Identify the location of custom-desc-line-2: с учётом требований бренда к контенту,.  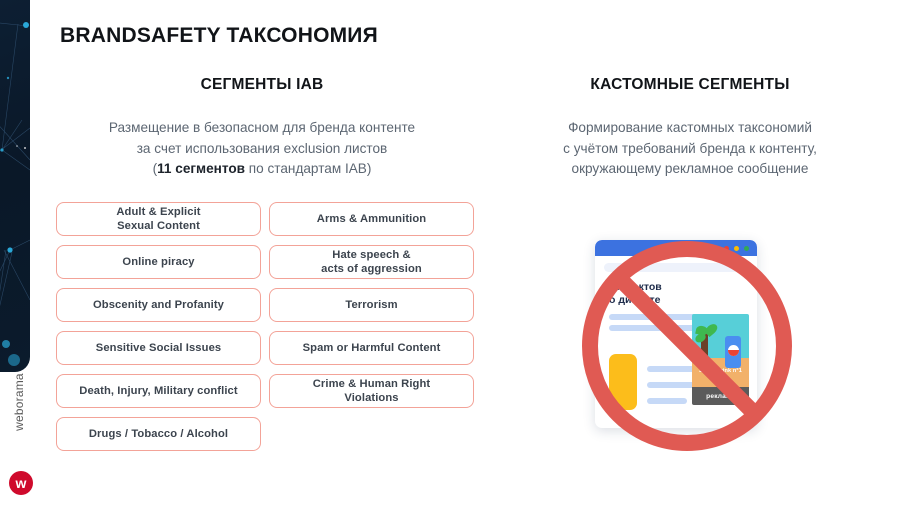
(690, 148).